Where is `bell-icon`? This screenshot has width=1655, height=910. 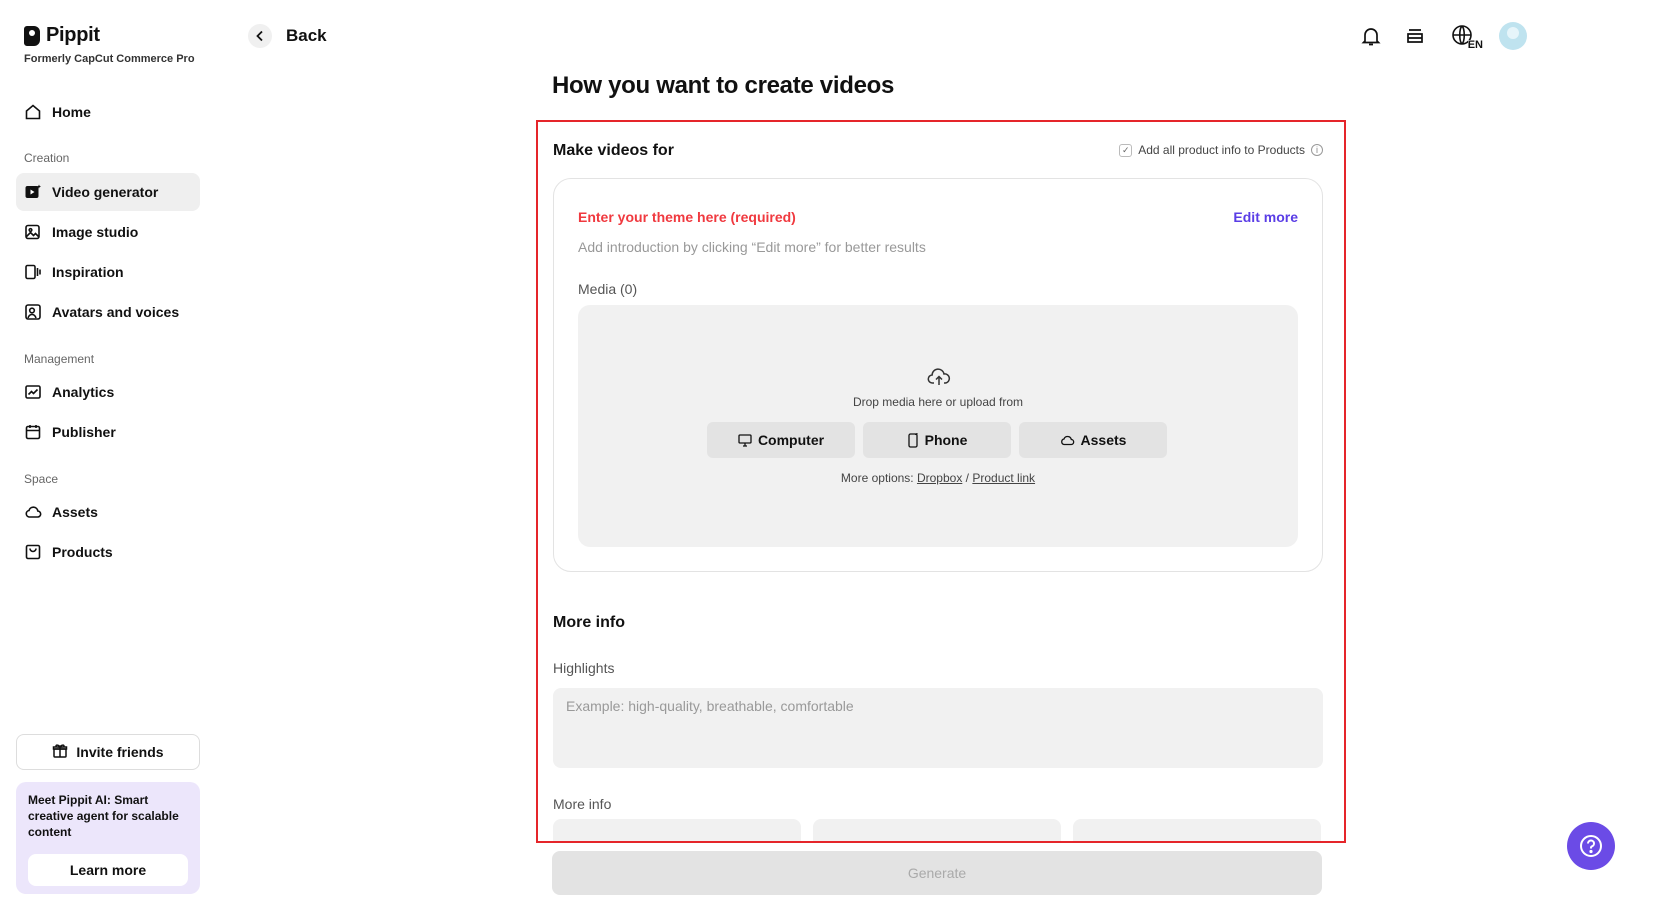
bell-icon is located at coordinates (1371, 36).